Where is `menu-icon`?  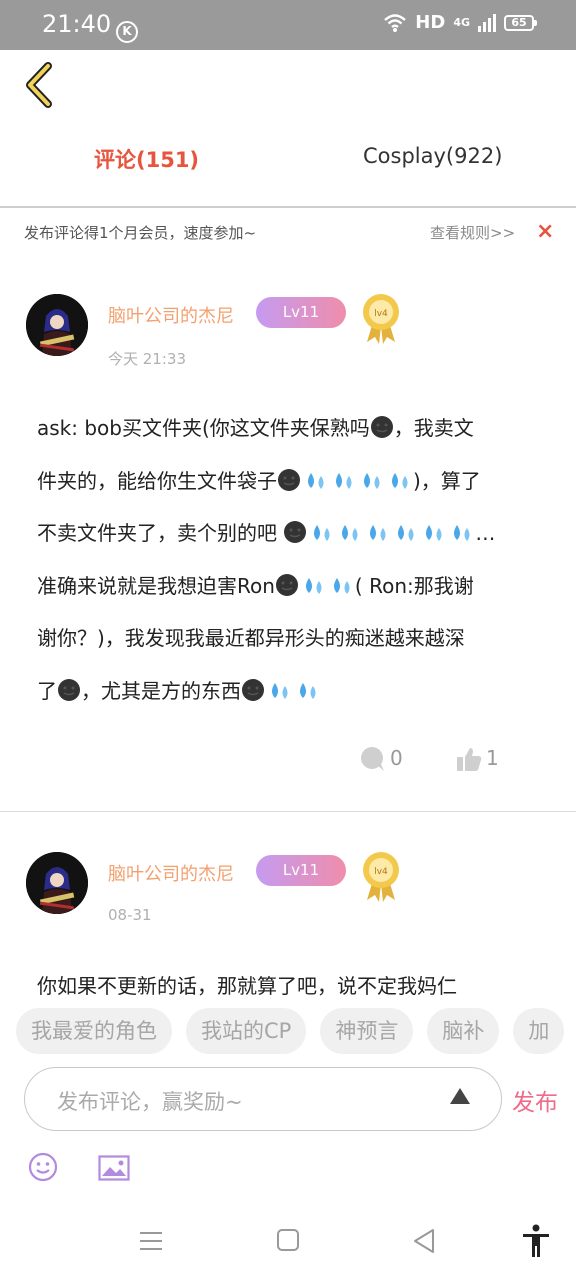 menu-icon is located at coordinates (151, 1241).